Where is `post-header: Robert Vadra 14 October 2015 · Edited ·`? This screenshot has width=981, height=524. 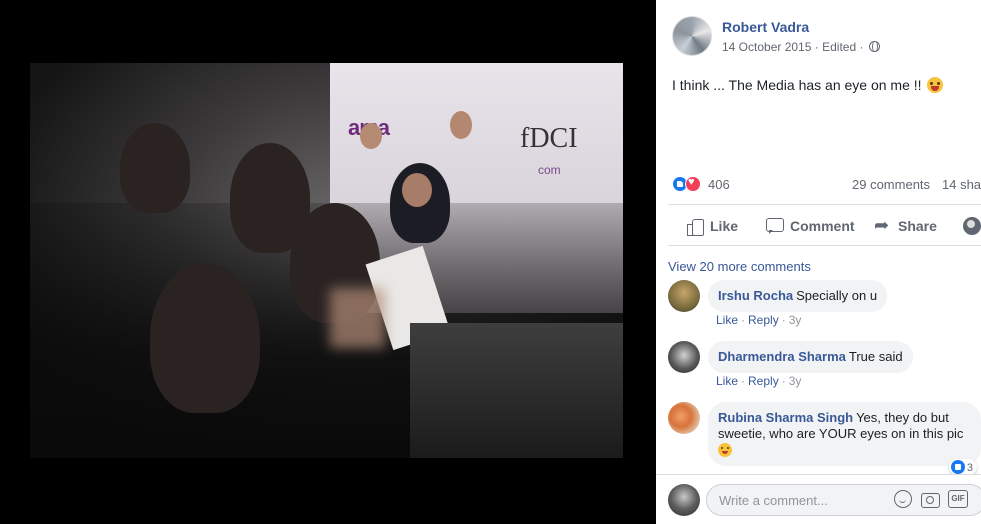 post-header: Robert Vadra 14 October 2015 · Edited · is located at coordinates (824, 36).